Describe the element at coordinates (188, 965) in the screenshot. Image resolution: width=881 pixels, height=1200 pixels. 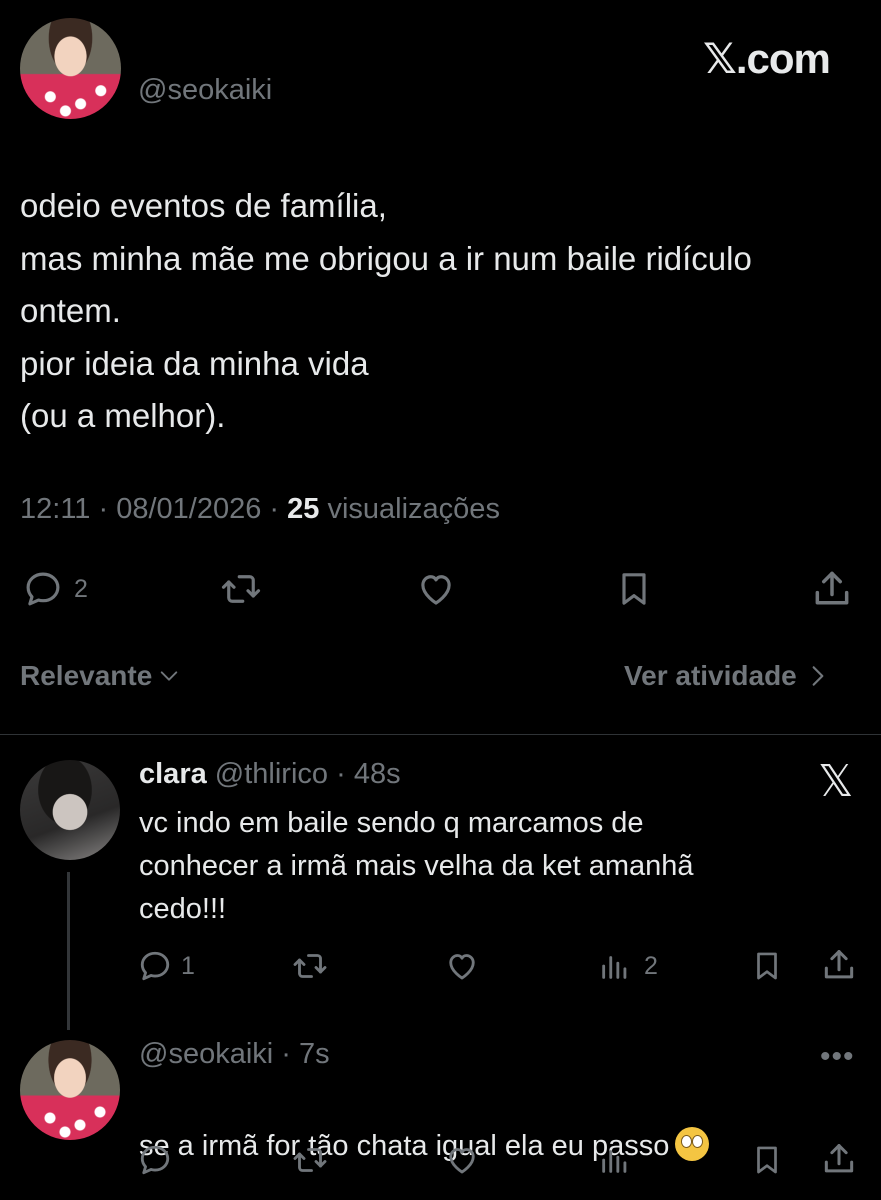
I see `reply-count: 1` at that location.